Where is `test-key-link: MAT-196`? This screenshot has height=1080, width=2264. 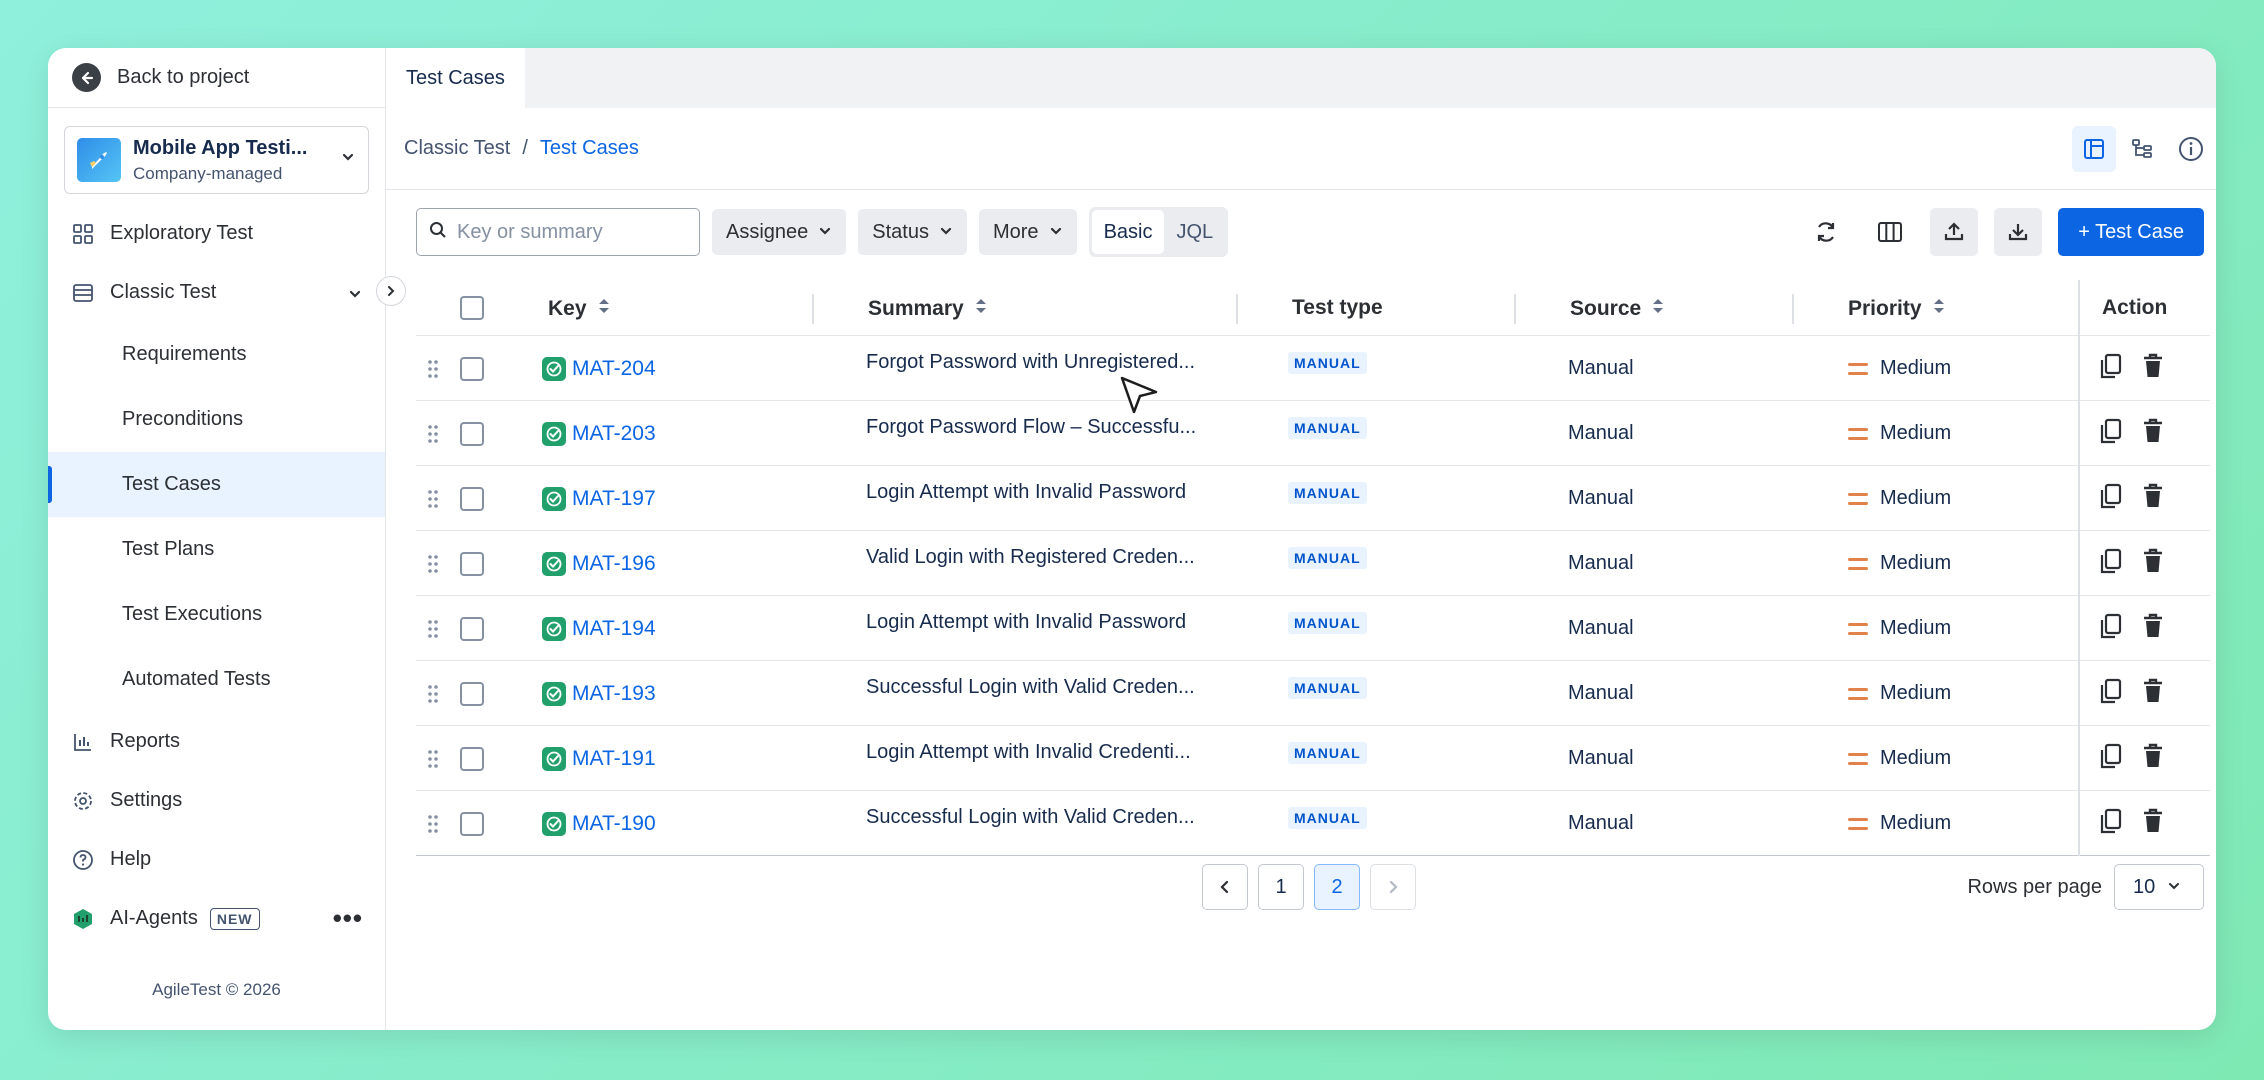
test-key-link: MAT-196 is located at coordinates (599, 563).